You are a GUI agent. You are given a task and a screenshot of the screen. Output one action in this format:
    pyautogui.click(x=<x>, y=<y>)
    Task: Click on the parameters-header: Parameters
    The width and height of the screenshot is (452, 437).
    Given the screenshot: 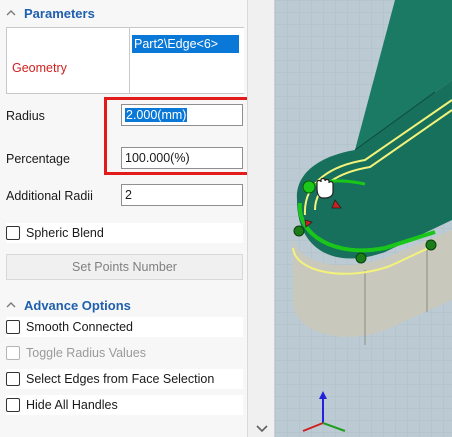 What is the action you would take?
    pyautogui.click(x=50, y=13)
    